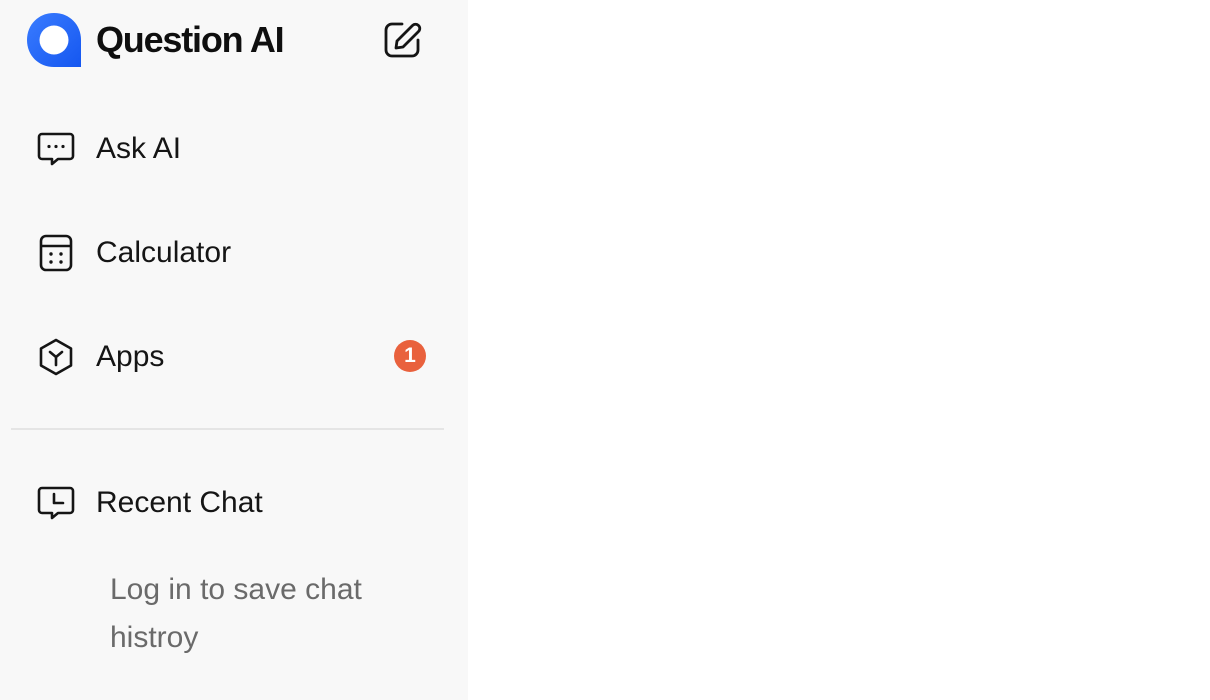 The height and width of the screenshot is (700, 1210). What do you see at coordinates (227, 429) in the screenshot?
I see `sidebar-divider` at bounding box center [227, 429].